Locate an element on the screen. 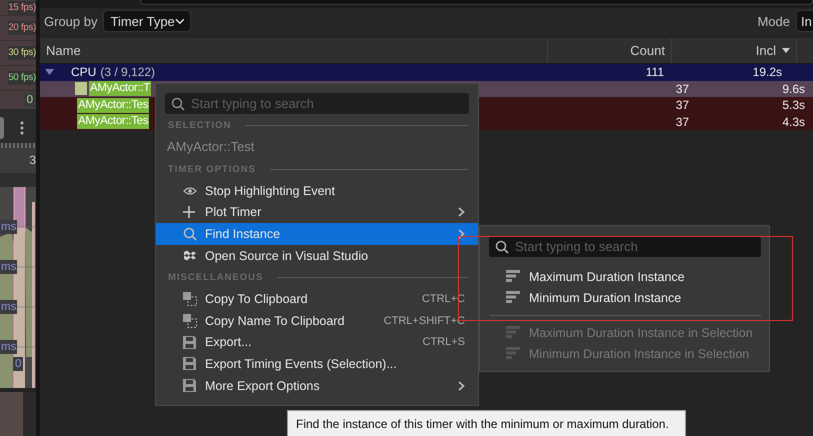  shortcut-label: CTRL+SHIFT+C is located at coordinates (424, 320).